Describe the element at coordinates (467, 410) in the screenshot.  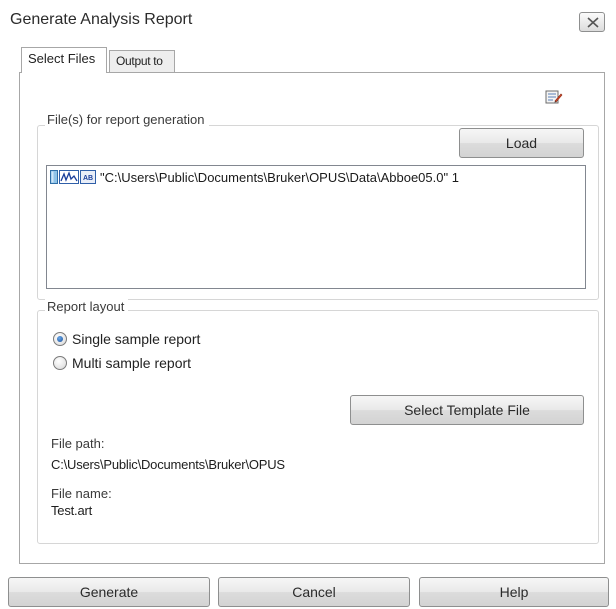
I see `select-template-file-button: Select Template File` at that location.